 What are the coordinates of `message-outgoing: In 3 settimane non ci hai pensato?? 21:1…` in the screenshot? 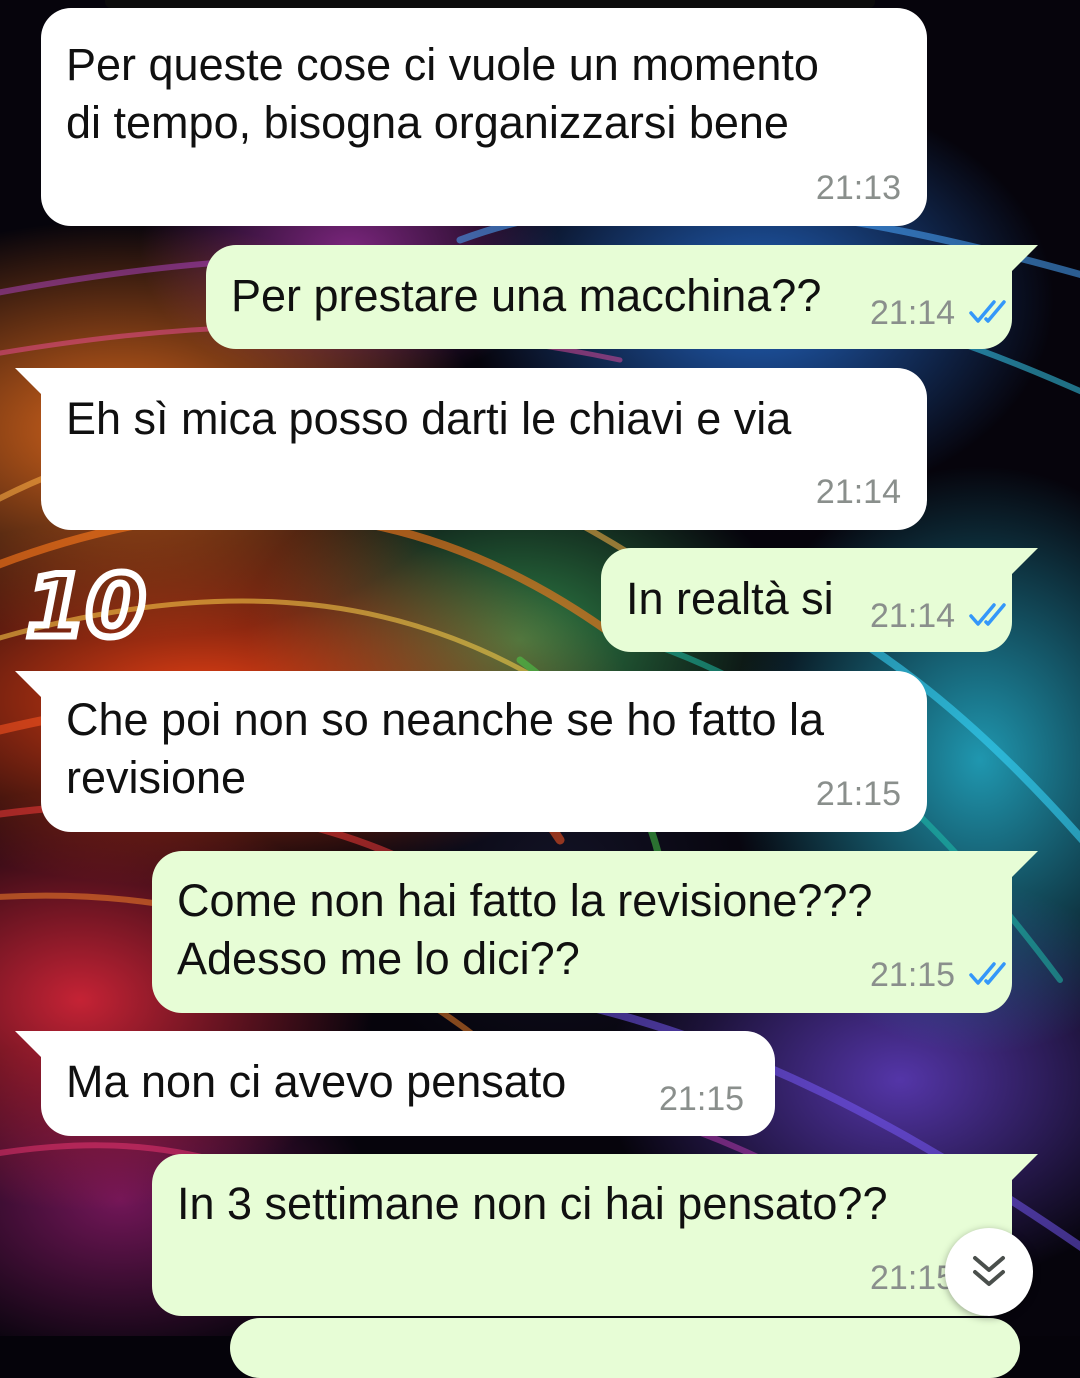 It's located at (582, 1235).